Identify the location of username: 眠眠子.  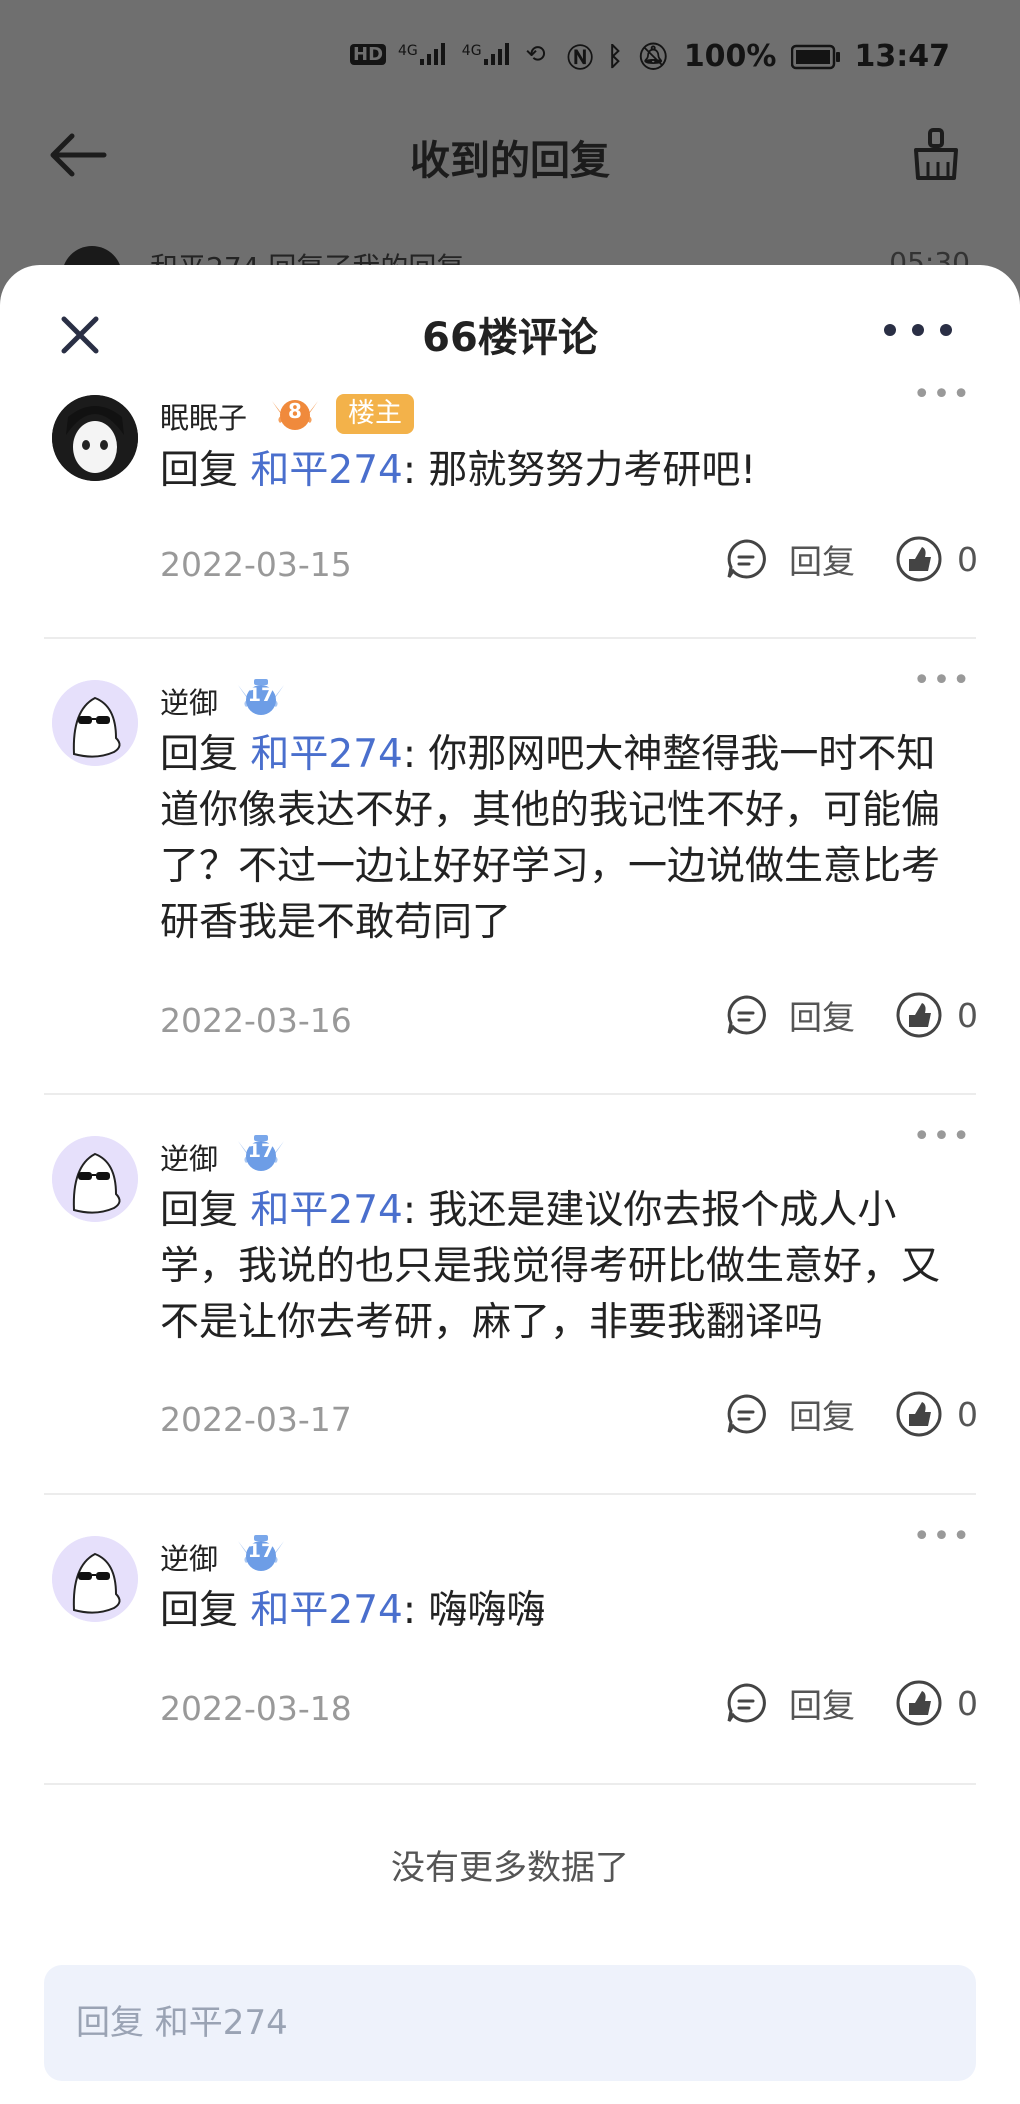
(203, 416).